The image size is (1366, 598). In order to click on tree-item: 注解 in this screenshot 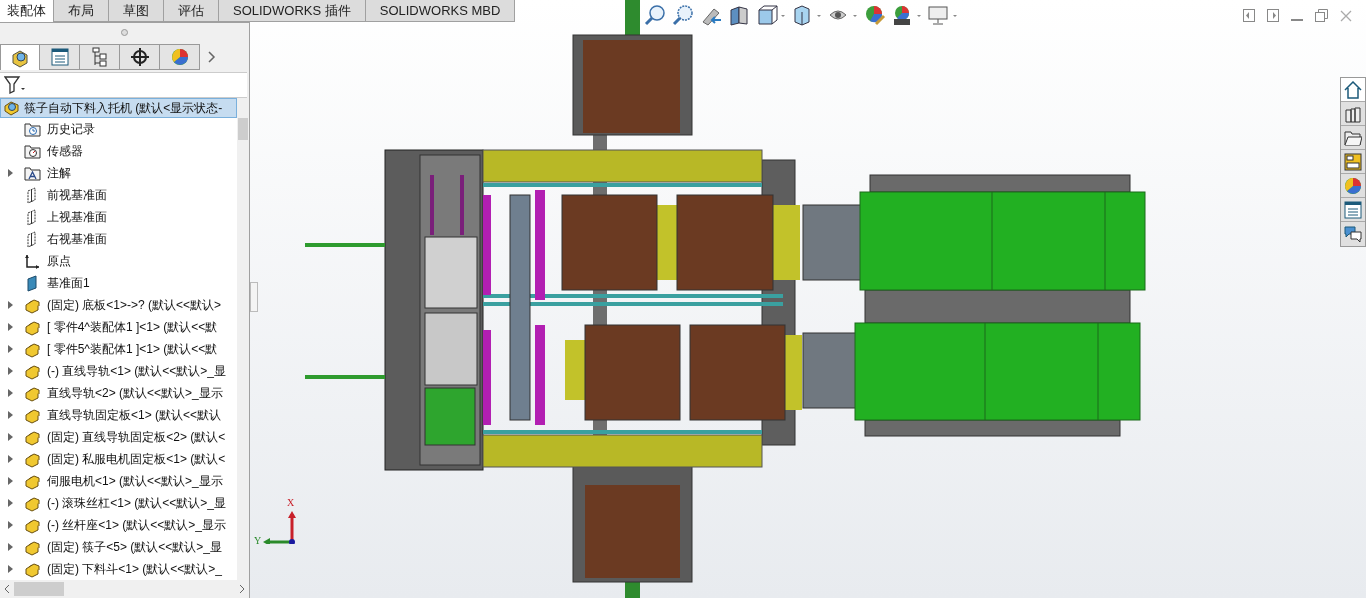, I will do `click(118, 173)`.